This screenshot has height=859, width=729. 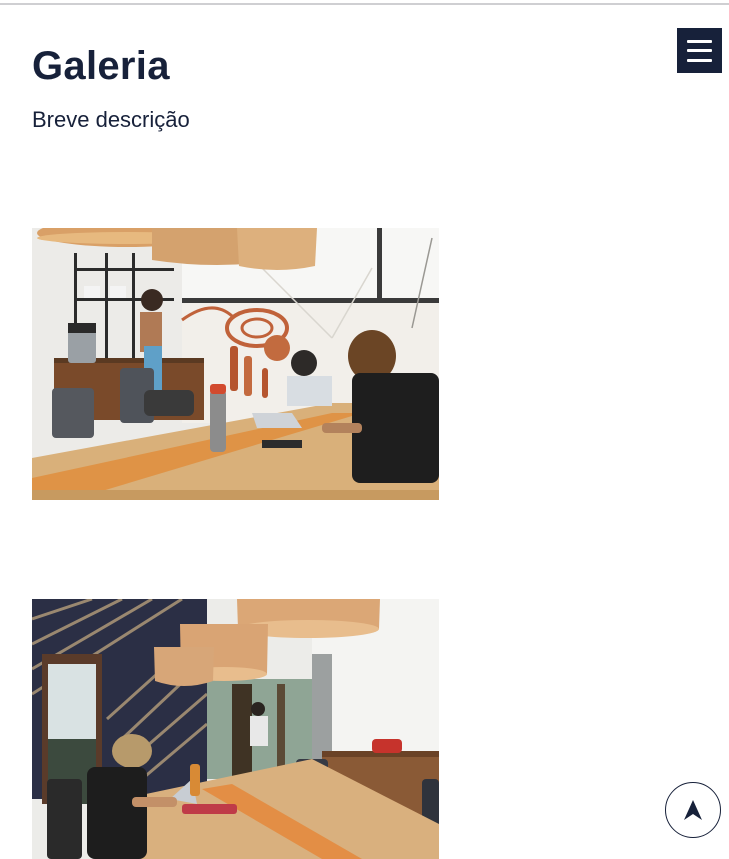 What do you see at coordinates (364, 4) in the screenshot?
I see `top-divider` at bounding box center [364, 4].